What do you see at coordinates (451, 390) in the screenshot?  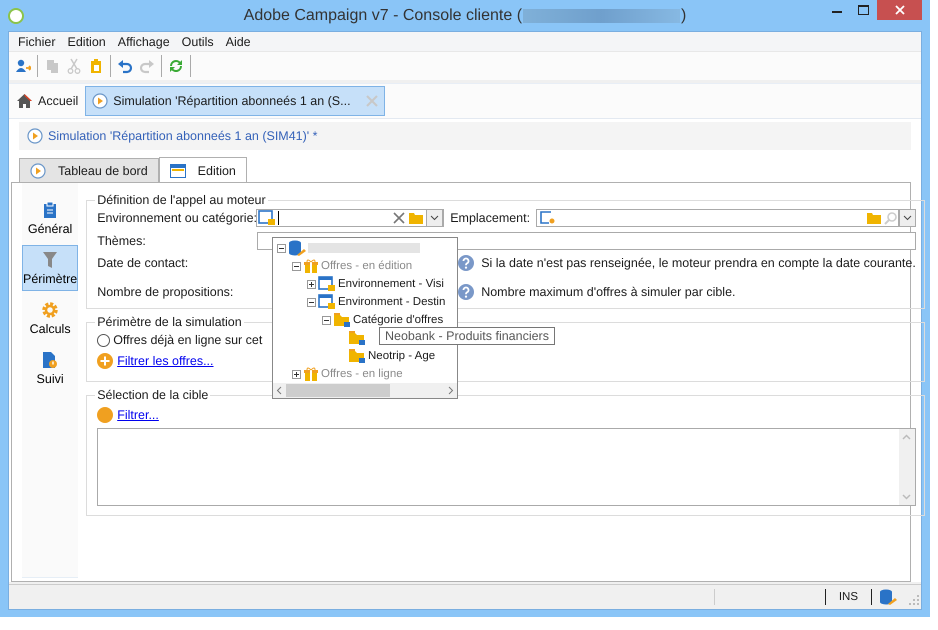 I see `chevron-right-icon` at bounding box center [451, 390].